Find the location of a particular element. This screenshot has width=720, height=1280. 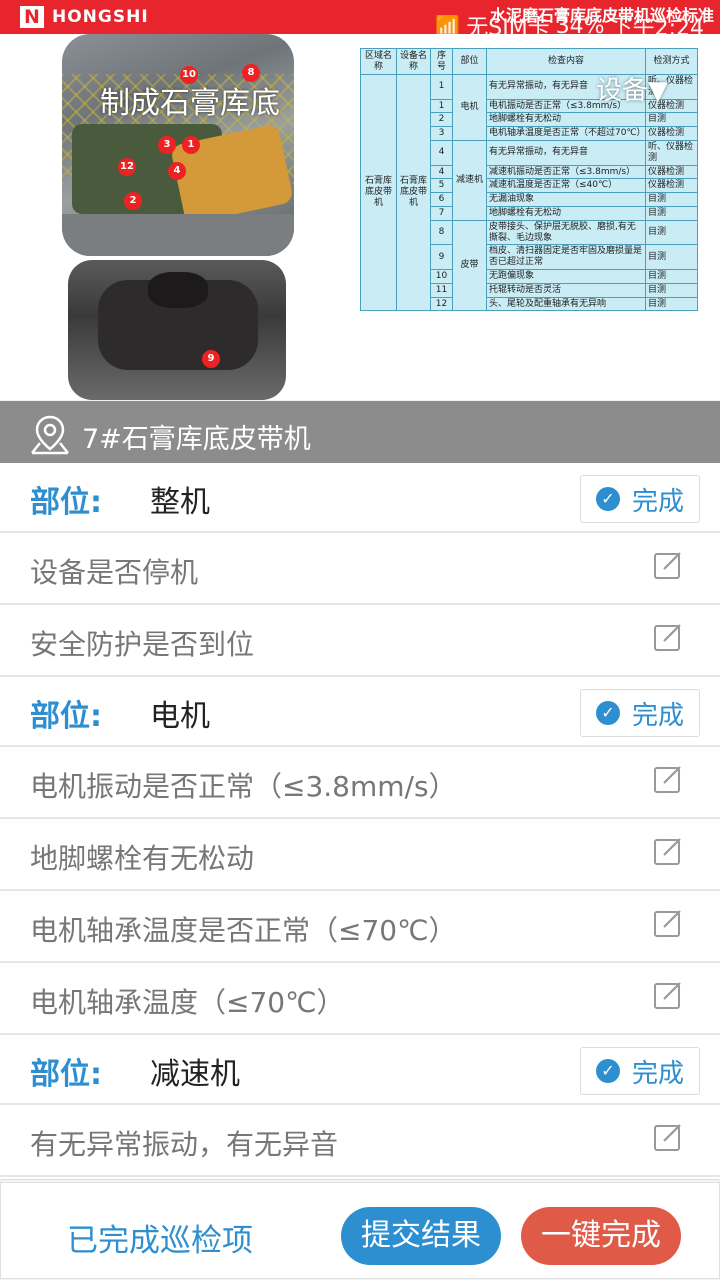

photo-caption: 制成石膏库底 is located at coordinates (190, 103).